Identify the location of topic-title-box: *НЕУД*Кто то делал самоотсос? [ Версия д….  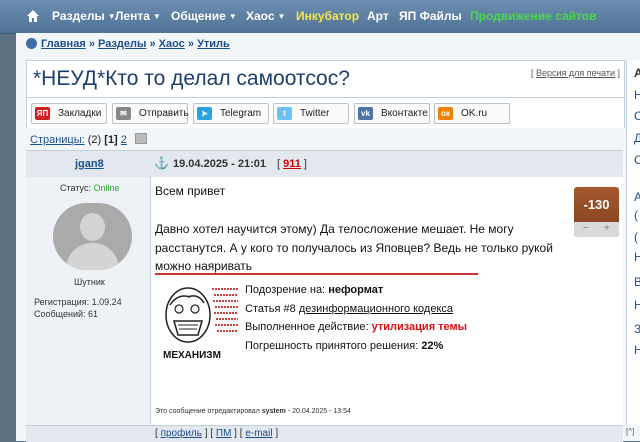
(325, 79).